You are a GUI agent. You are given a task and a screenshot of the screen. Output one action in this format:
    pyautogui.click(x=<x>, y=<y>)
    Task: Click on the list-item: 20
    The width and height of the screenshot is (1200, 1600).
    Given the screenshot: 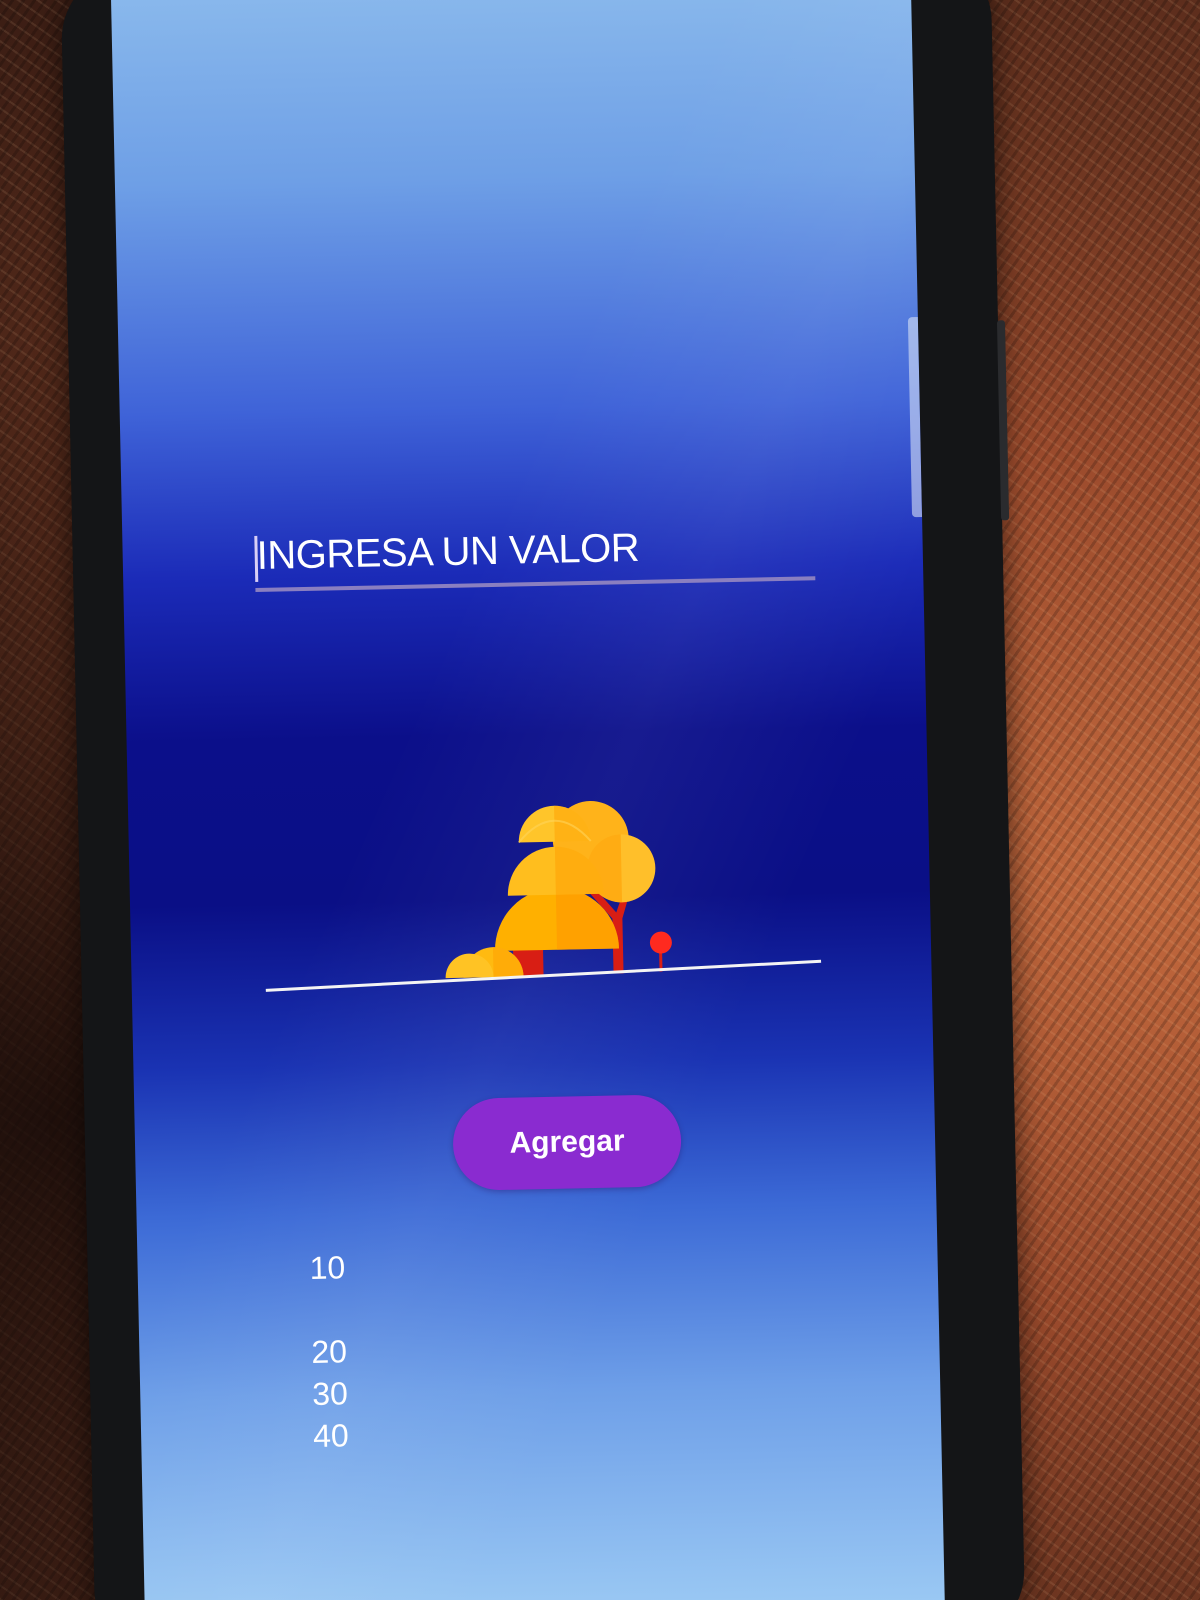 What is the action you would take?
    pyautogui.click(x=329, y=1351)
    